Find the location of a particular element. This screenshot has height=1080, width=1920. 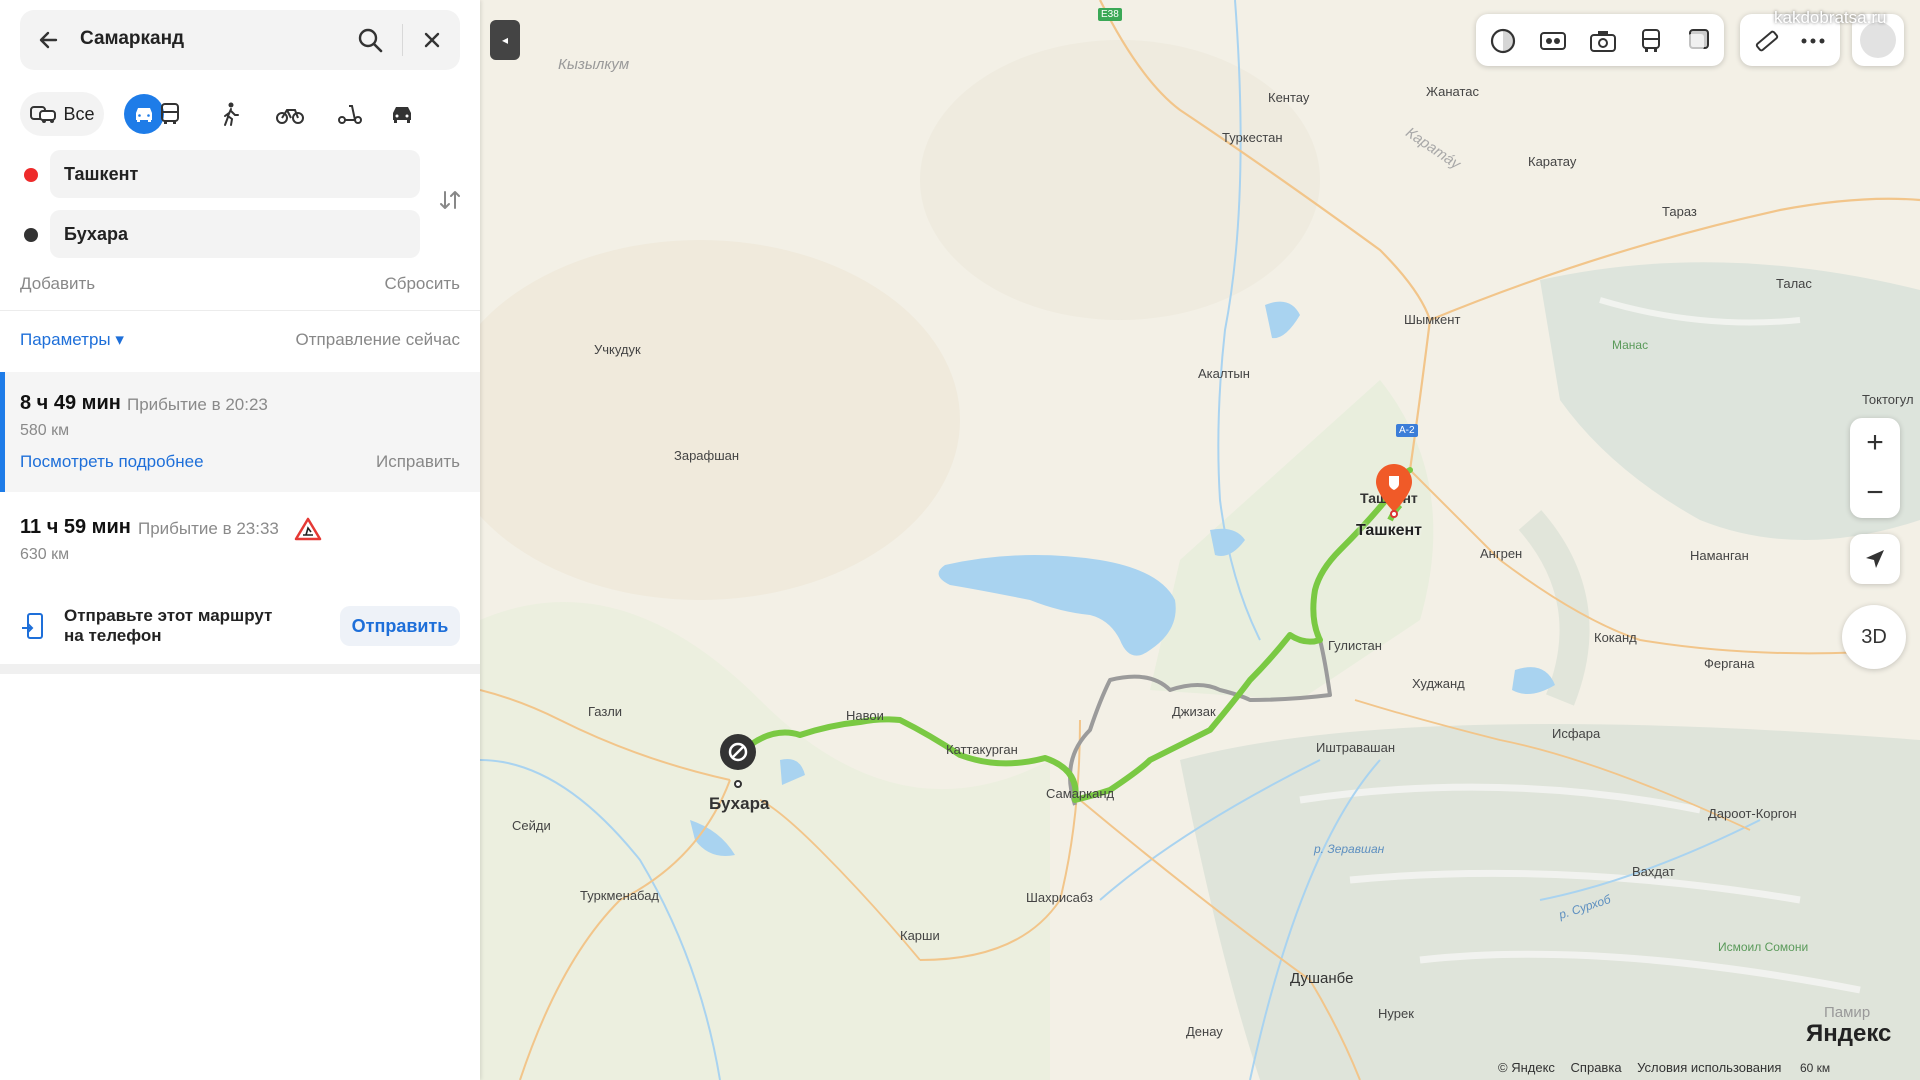

watermark: kakdobratsa.ru is located at coordinates (1830, 17).